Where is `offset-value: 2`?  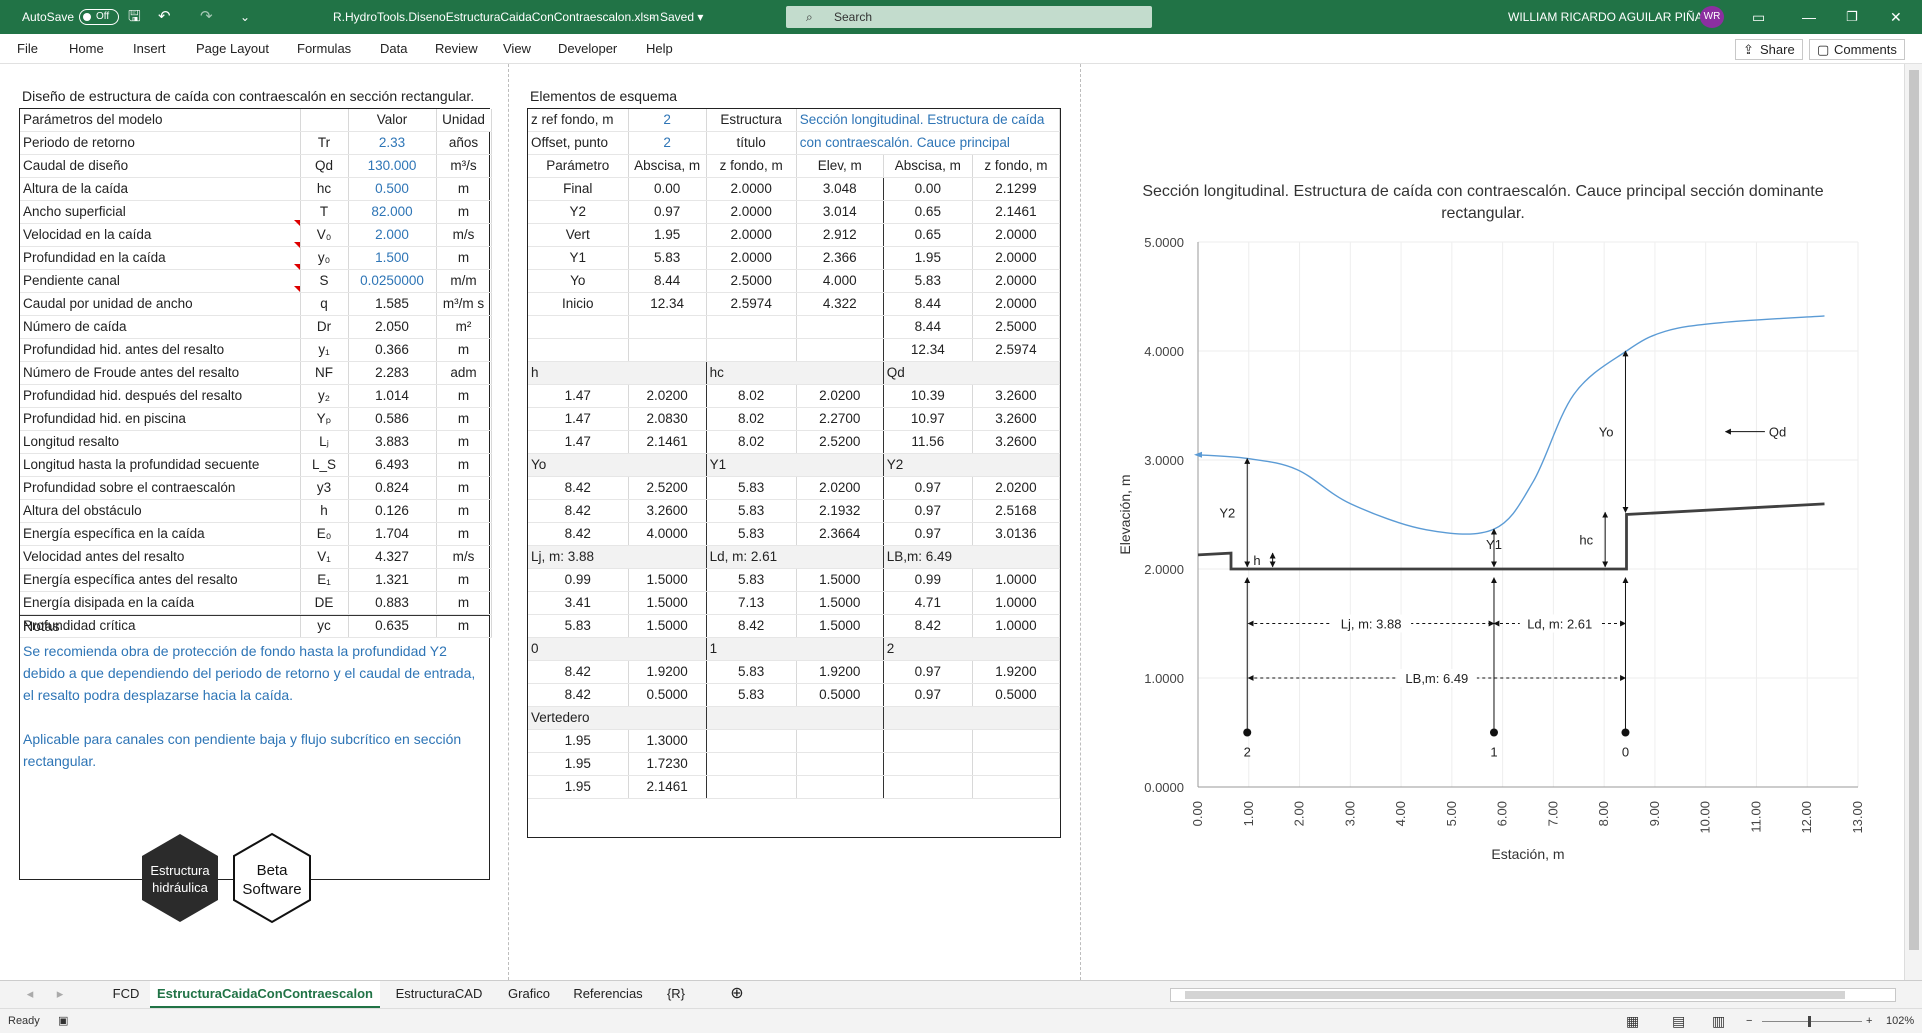
offset-value: 2 is located at coordinates (667, 143).